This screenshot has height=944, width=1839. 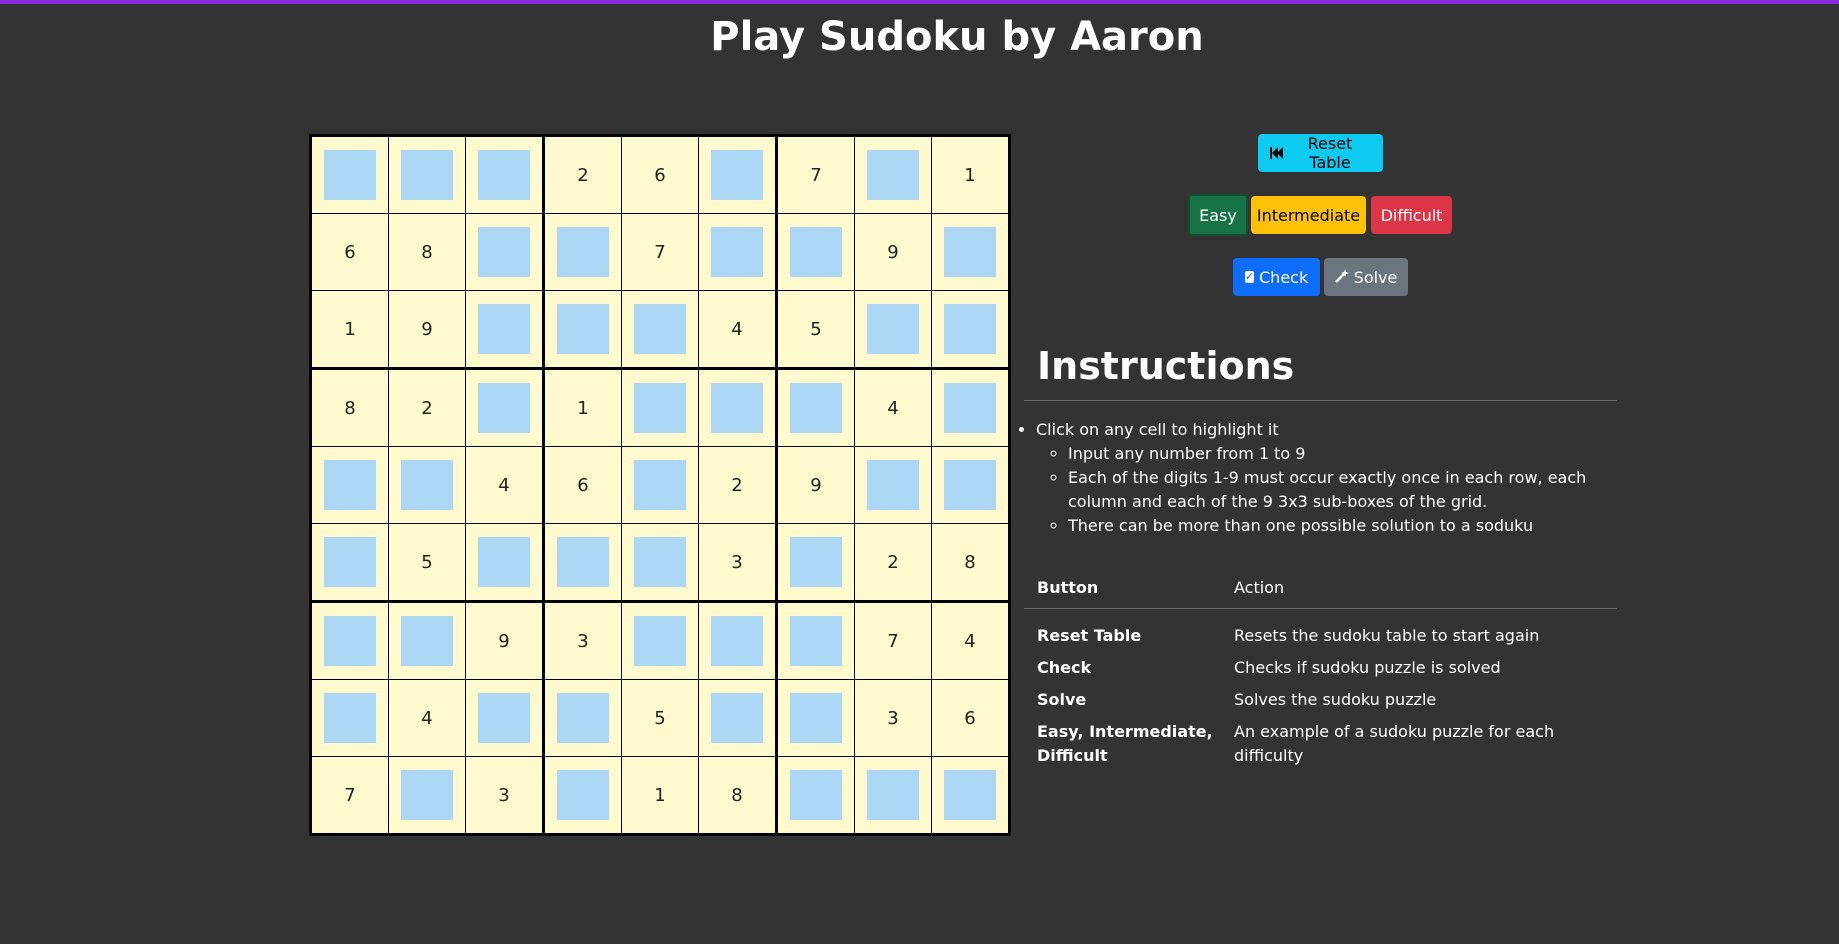 What do you see at coordinates (1218, 215) in the screenshot?
I see `easy-button: Easy` at bounding box center [1218, 215].